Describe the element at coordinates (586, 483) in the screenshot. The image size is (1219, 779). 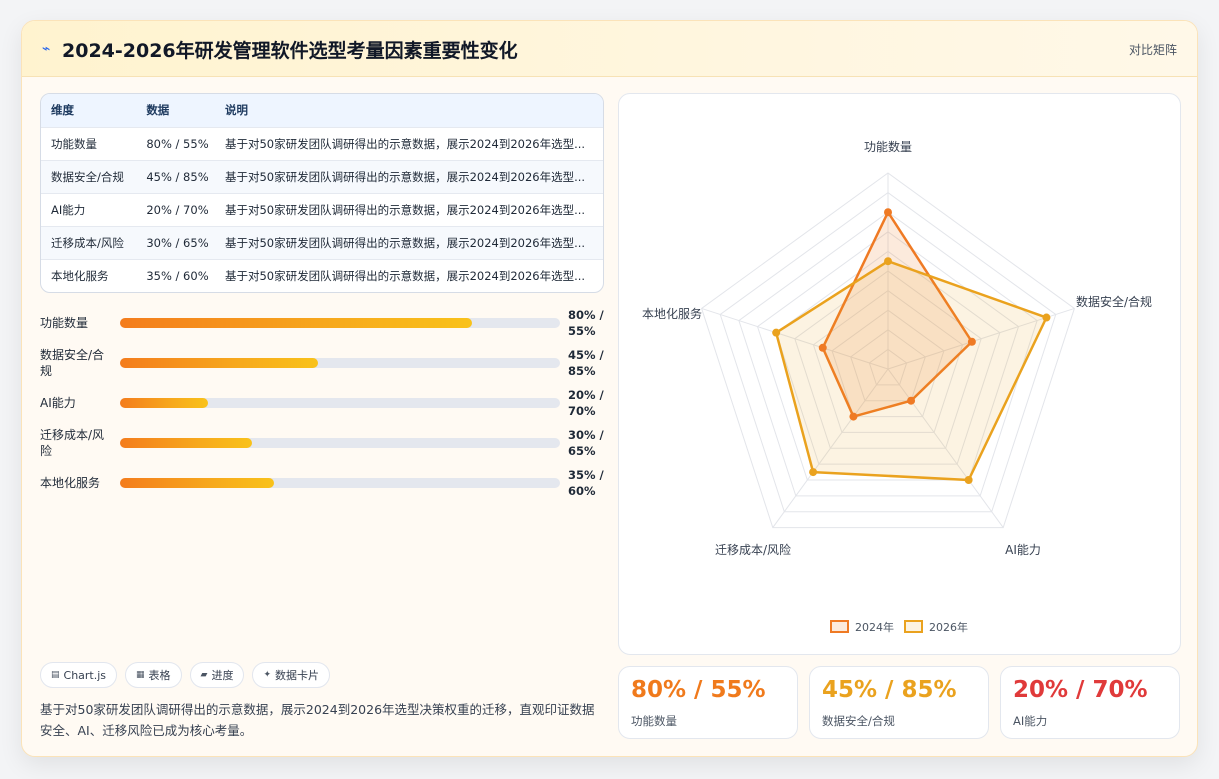
I see `progress-value: 35% / 60%` at that location.